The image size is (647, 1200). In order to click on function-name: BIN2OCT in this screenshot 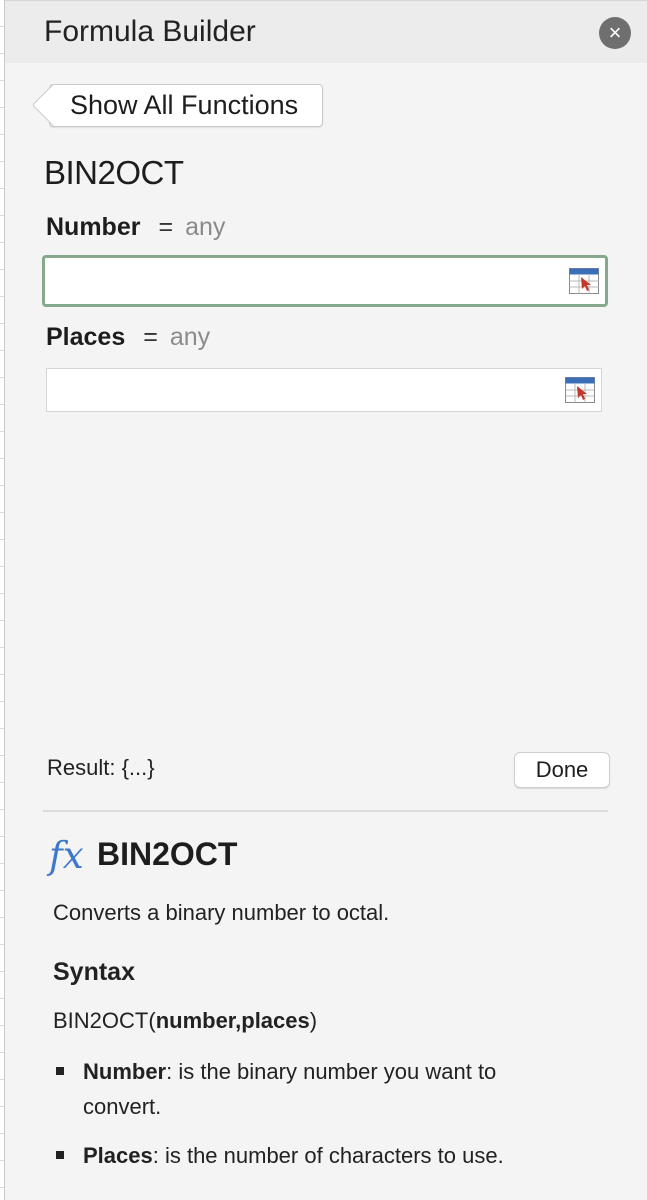, I will do `click(114, 172)`.